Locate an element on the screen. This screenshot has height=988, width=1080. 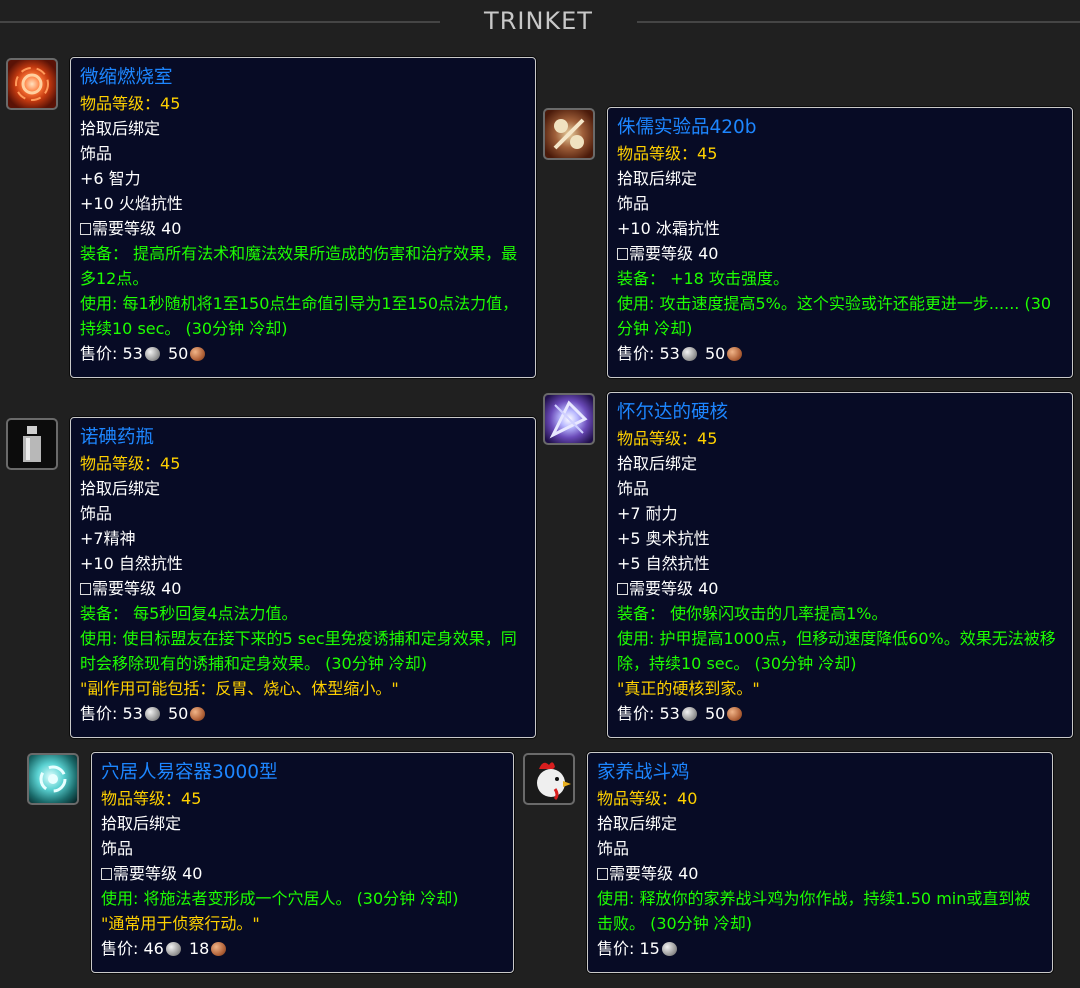
item-name: 怀尔达的硬核 is located at coordinates (840, 413).